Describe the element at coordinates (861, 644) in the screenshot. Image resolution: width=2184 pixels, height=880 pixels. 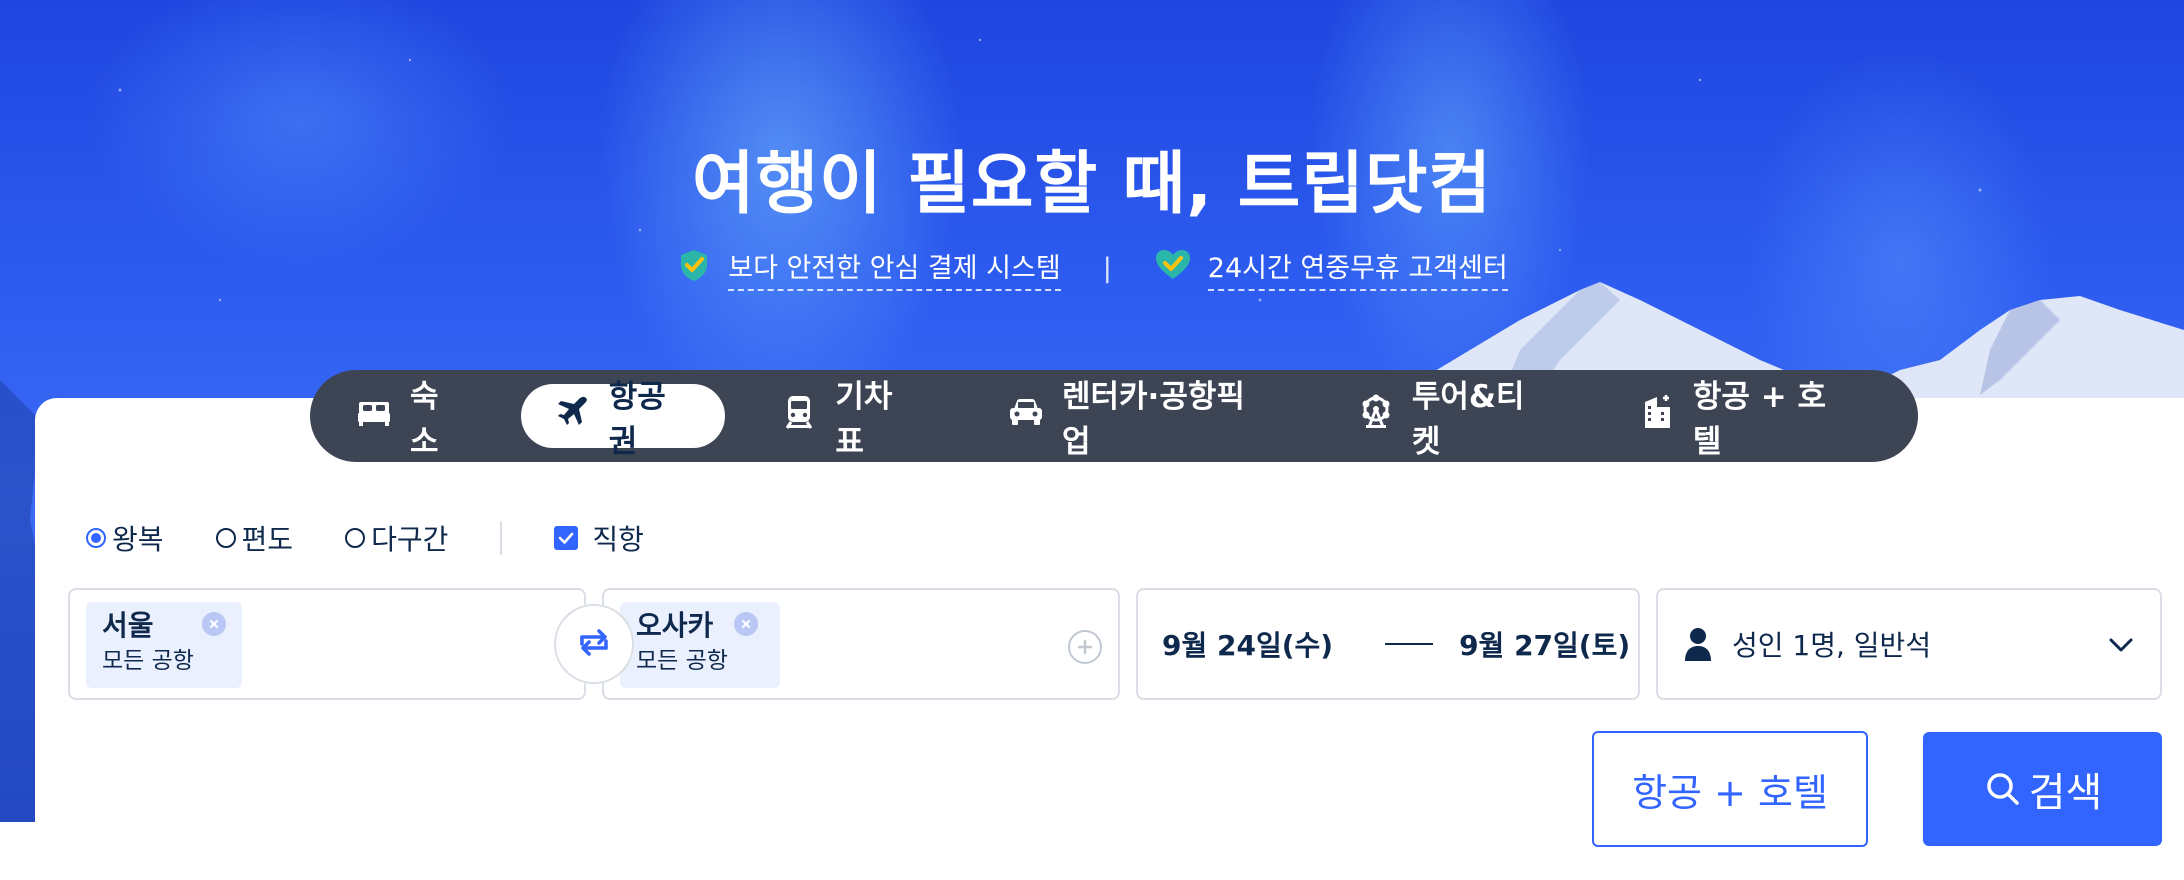
I see `destination-field: 오사카 모든 공항` at that location.